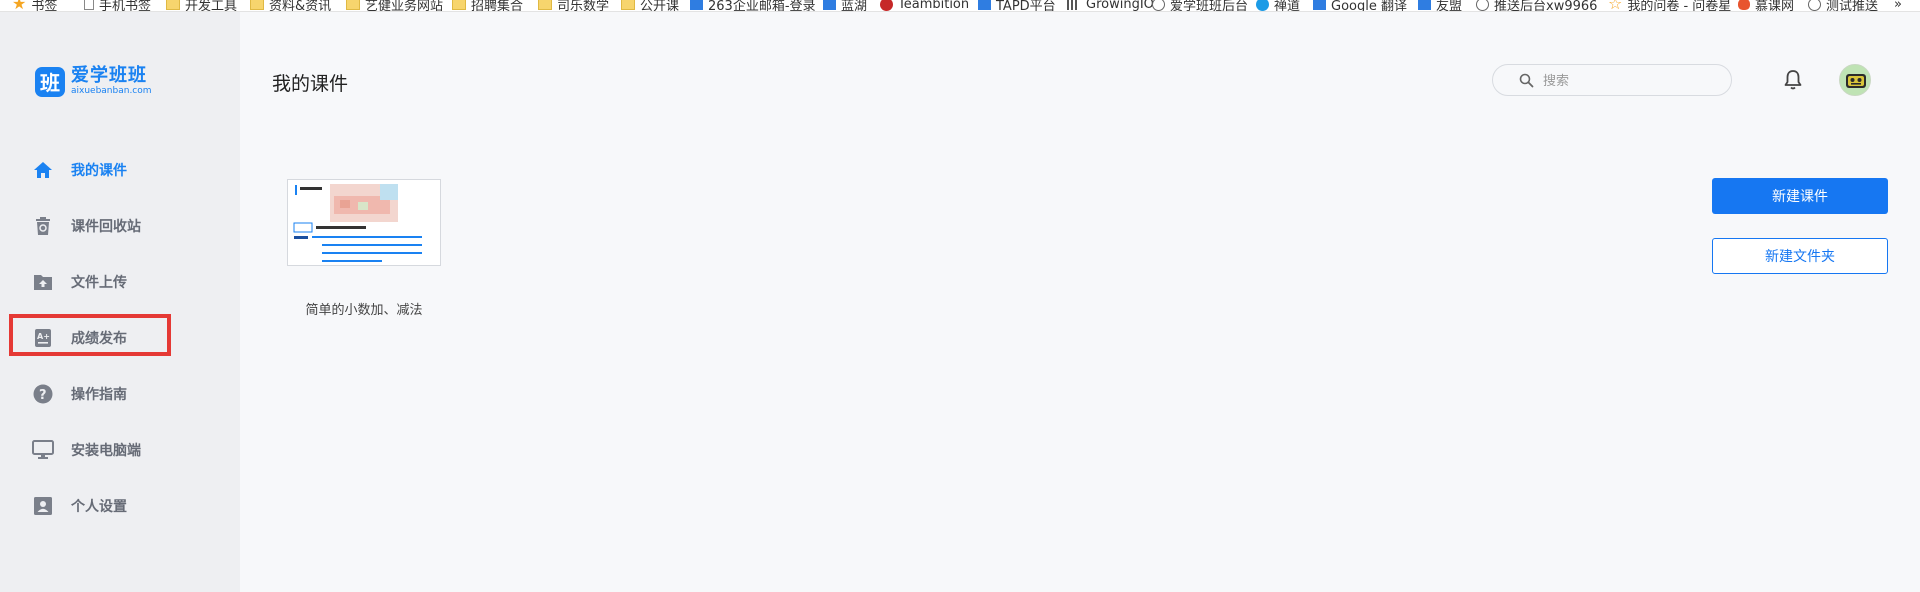 The width and height of the screenshot is (1920, 592). Describe the element at coordinates (300, 6) in the screenshot. I see `bookmark-label: 资料&资讯` at that location.